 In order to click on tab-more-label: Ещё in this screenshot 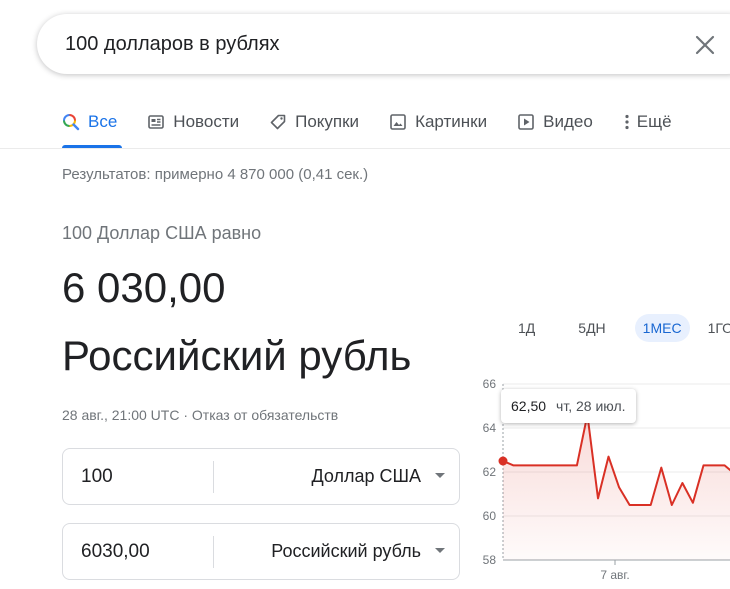, I will do `click(654, 121)`.